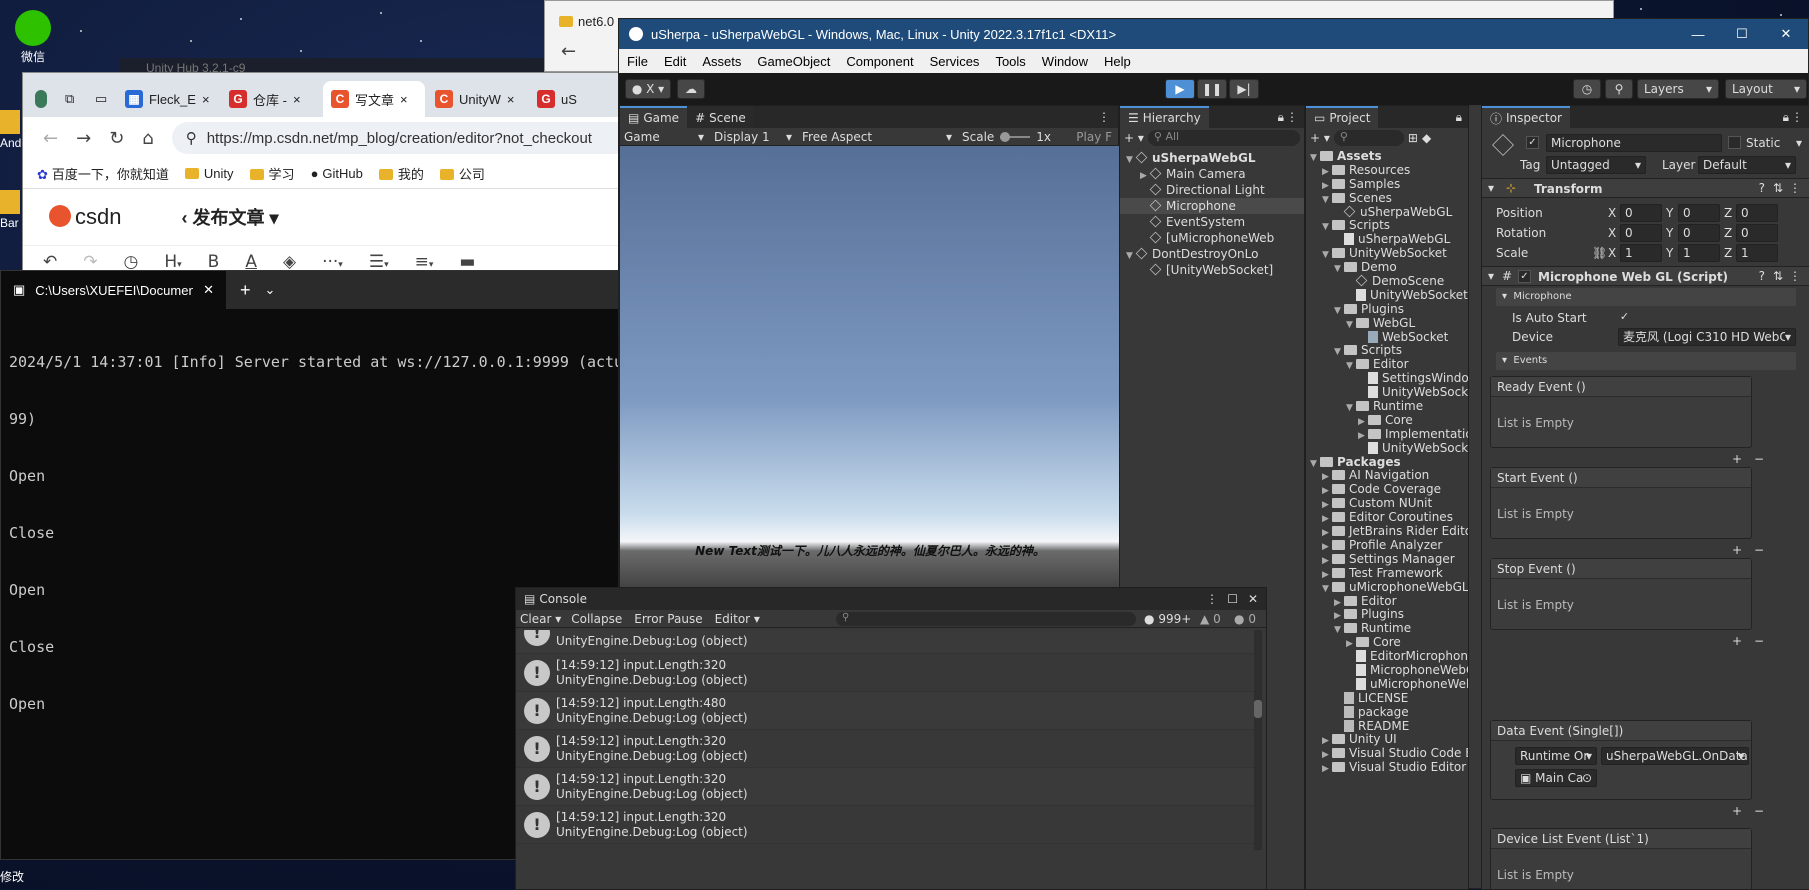 The image size is (1809, 890). I want to click on csdn-logo: csdn, so click(85, 217).